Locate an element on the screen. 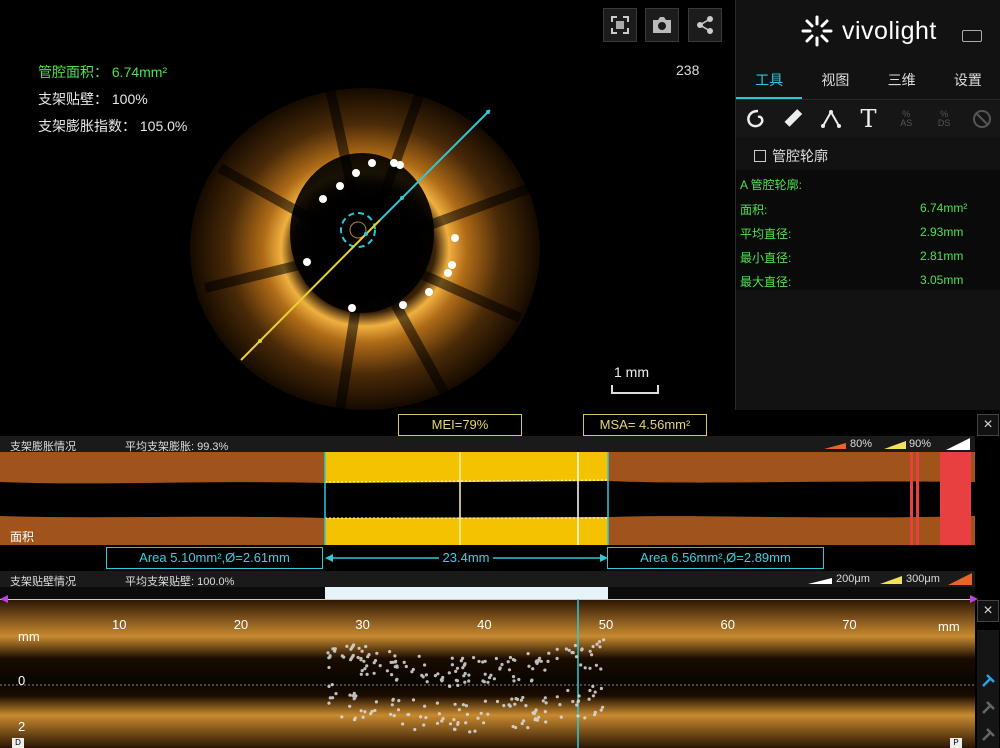  scale-bar-label: 1 mm is located at coordinates (631, 372).